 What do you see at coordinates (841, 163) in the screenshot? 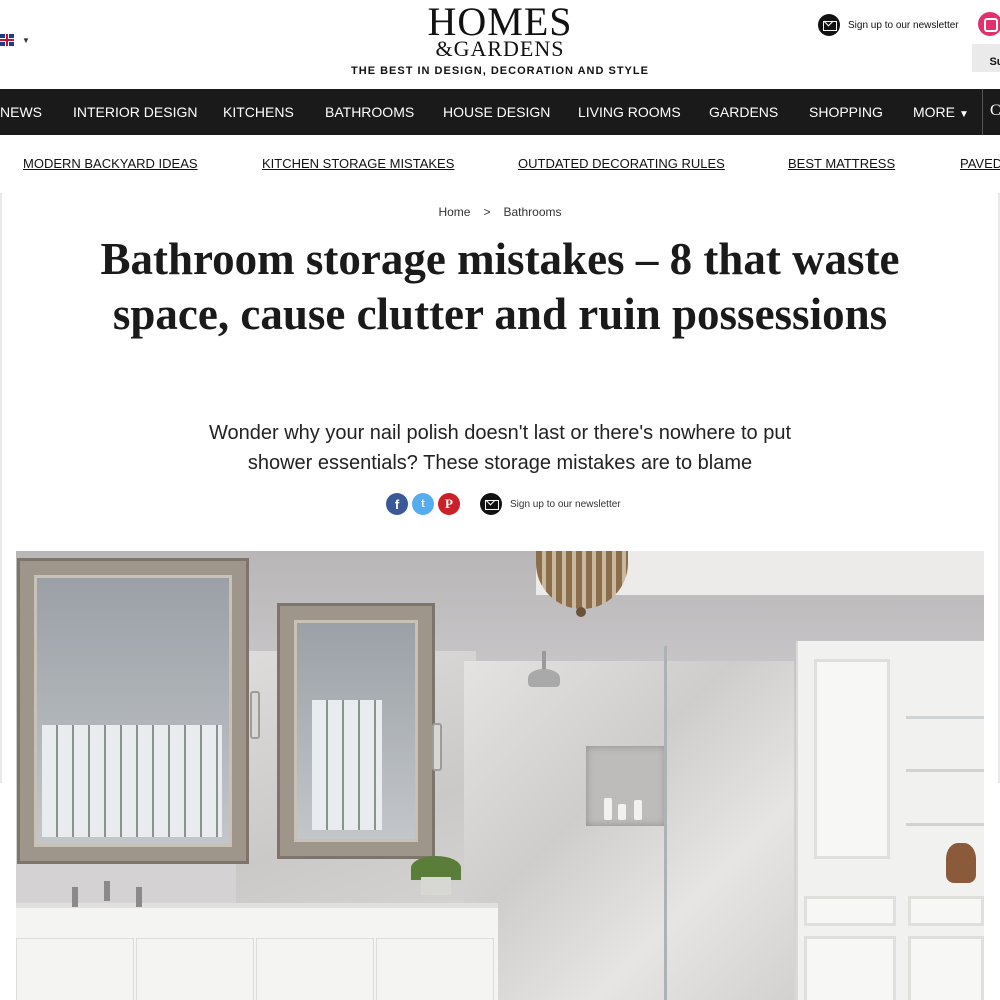
I see `trending-link: BEST MATTRESS` at bounding box center [841, 163].